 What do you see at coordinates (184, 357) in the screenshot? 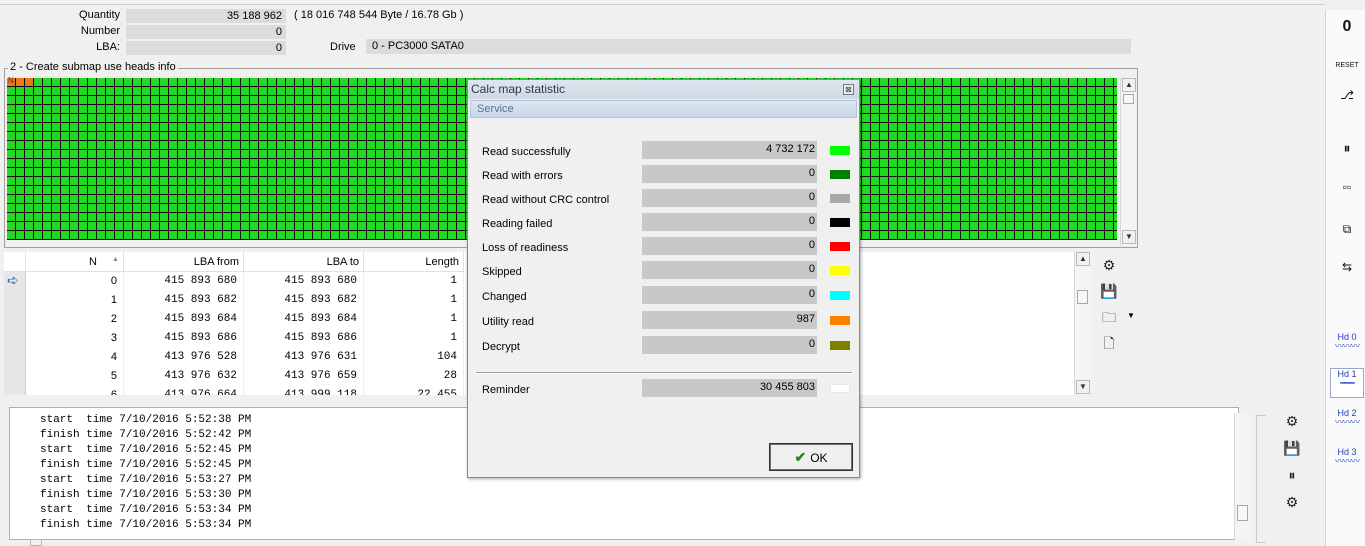
I see `cell-lba-from: 413 976 528` at bounding box center [184, 357].